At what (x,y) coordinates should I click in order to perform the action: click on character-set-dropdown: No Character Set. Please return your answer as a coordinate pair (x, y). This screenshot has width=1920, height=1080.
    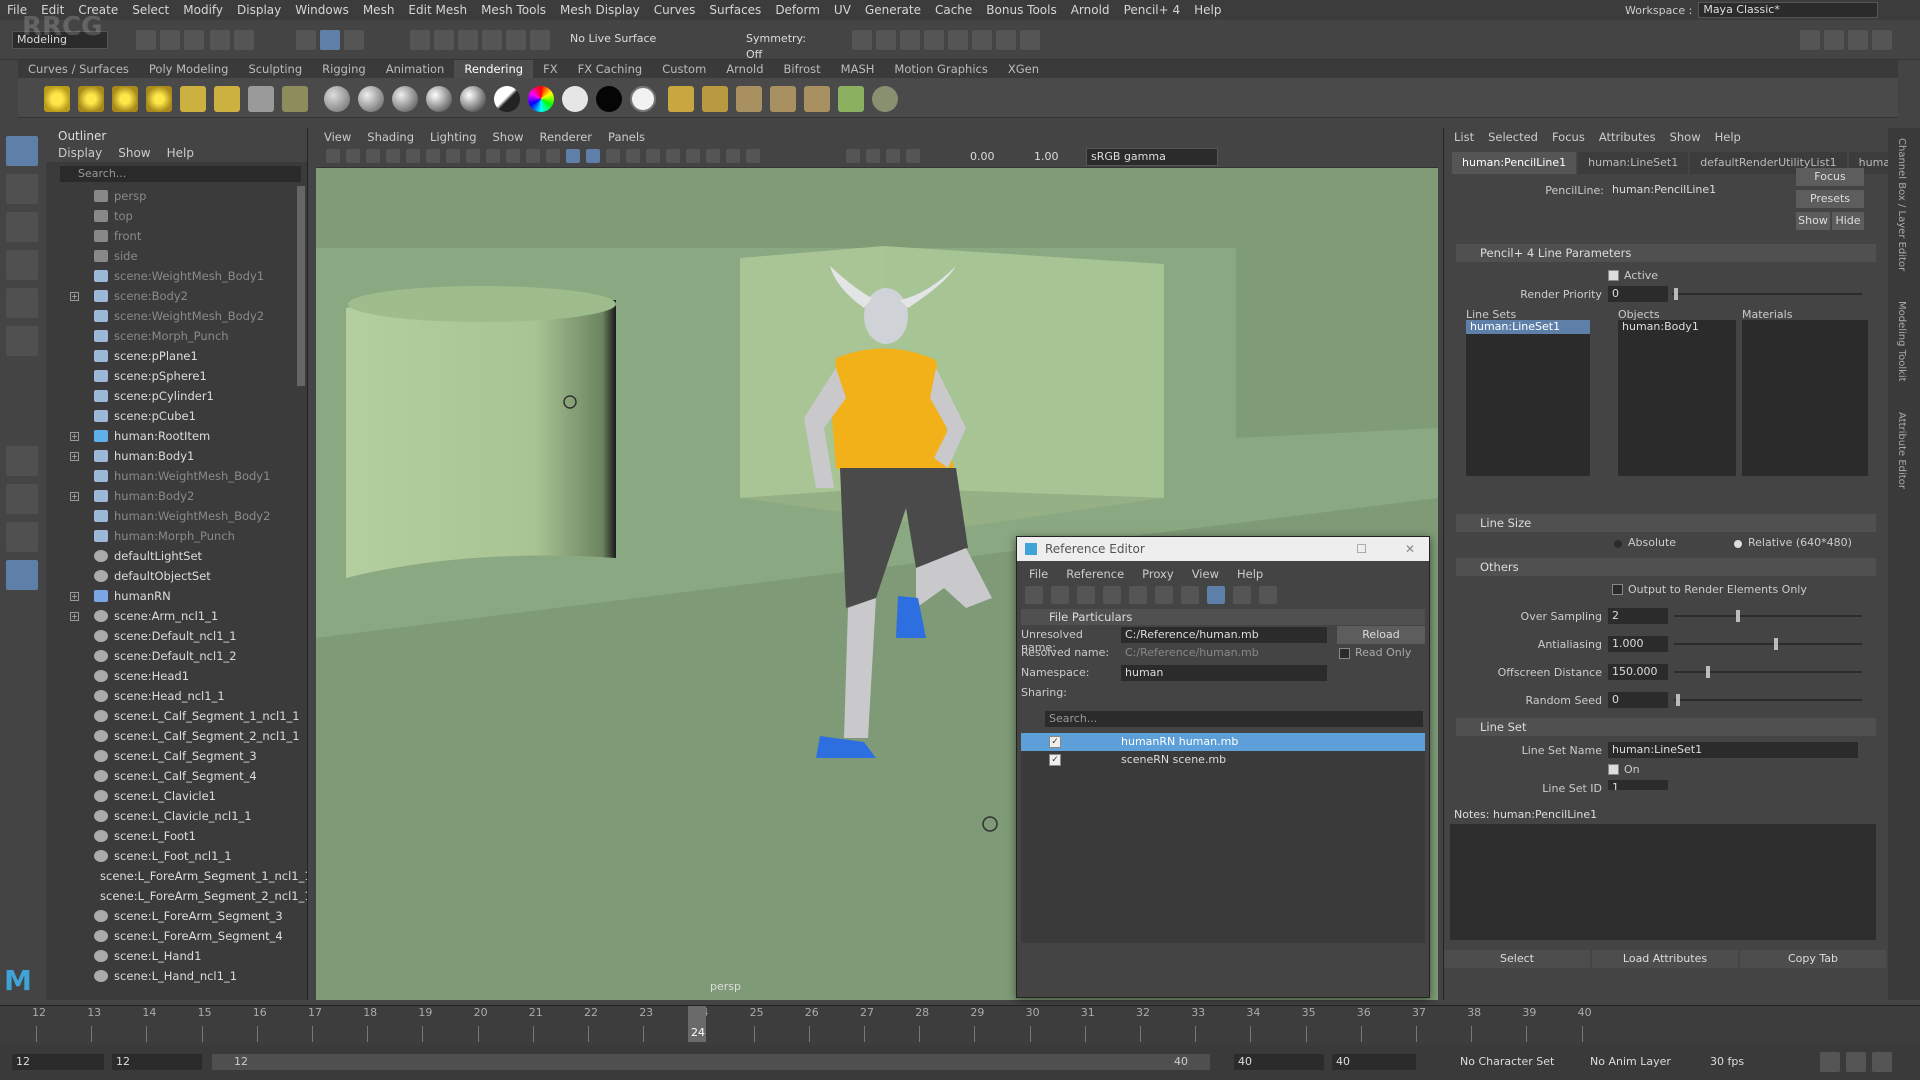
    Looking at the image, I should click on (1511, 1062).